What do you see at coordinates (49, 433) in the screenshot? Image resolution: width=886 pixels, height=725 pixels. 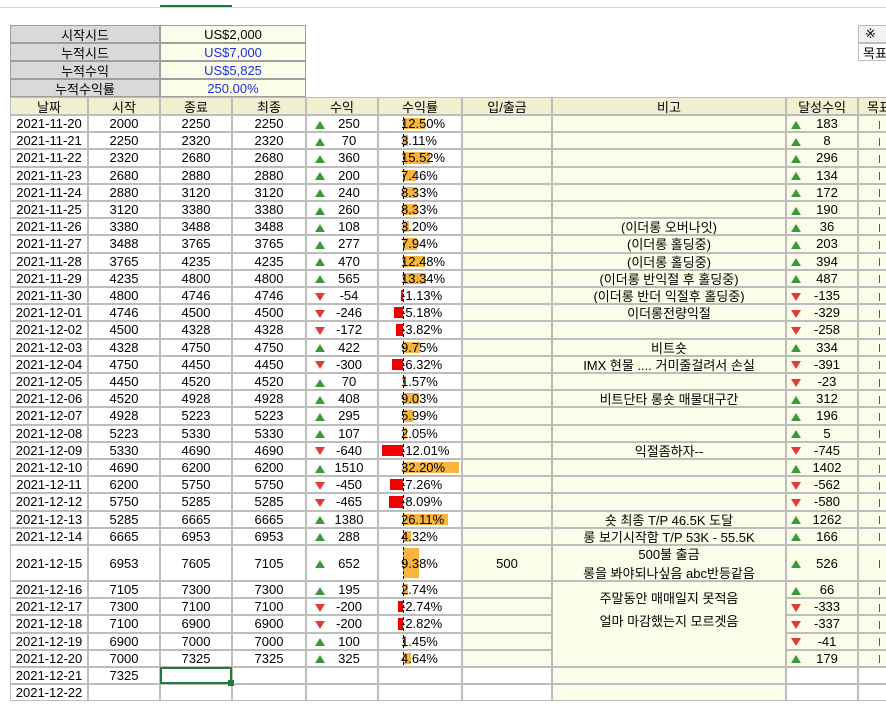 I see `cell-date: 2021-12-08` at bounding box center [49, 433].